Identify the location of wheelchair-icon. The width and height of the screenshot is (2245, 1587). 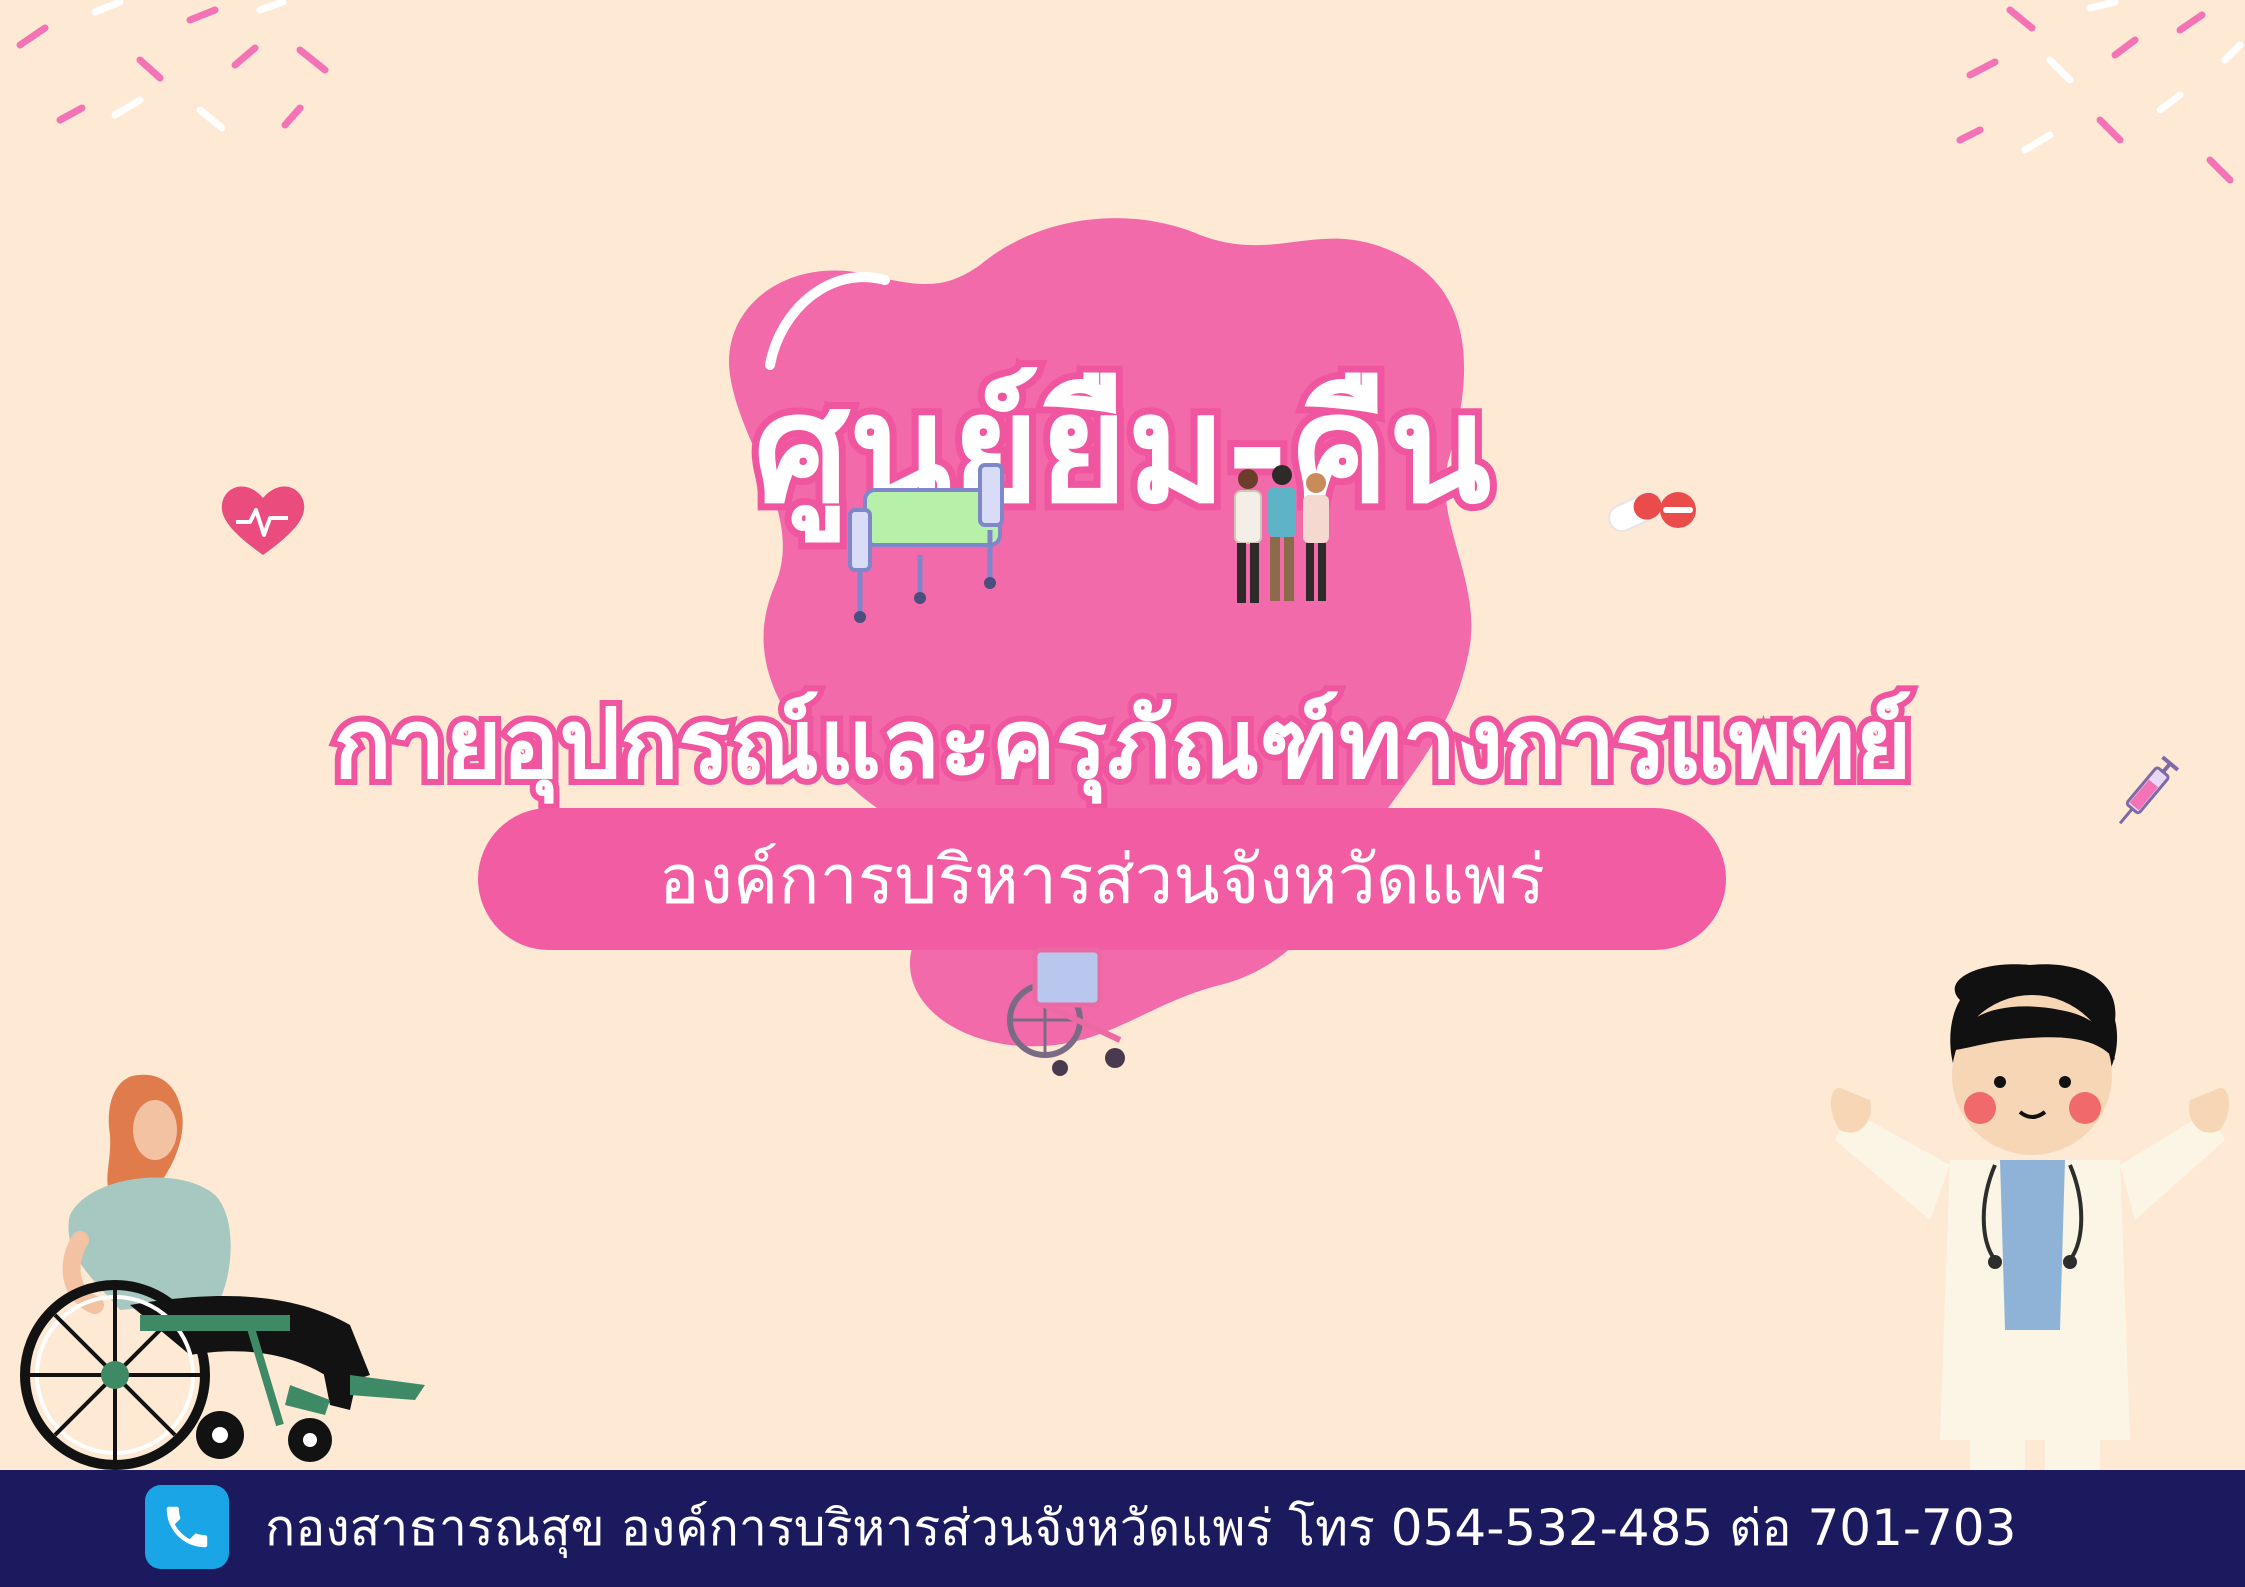
(1066, 1011).